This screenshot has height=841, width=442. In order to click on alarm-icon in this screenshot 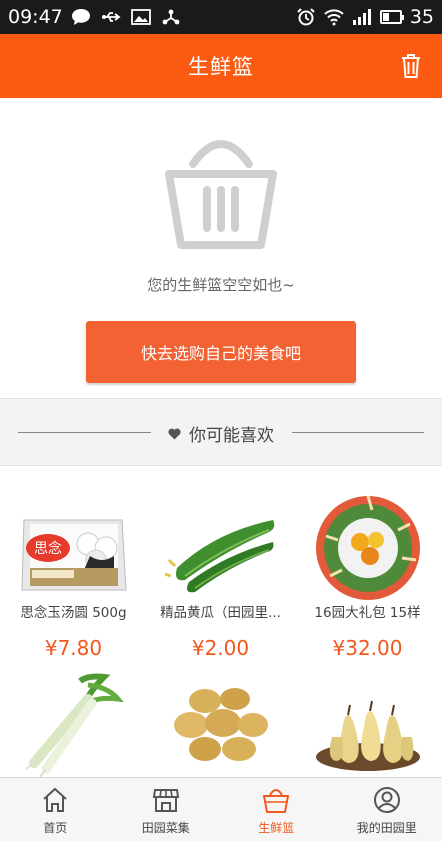, I will do `click(306, 17)`.